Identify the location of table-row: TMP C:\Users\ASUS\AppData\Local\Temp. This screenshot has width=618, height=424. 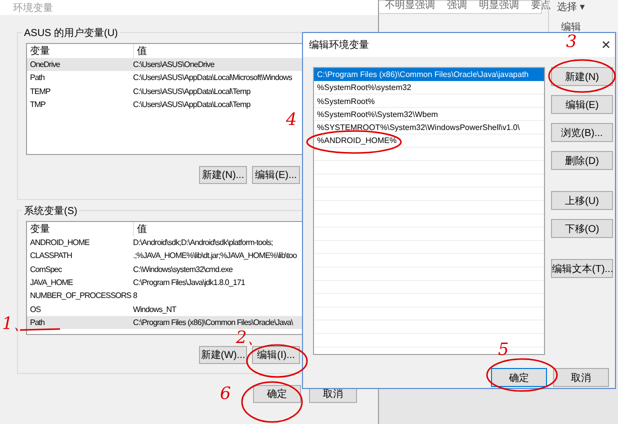
(165, 105).